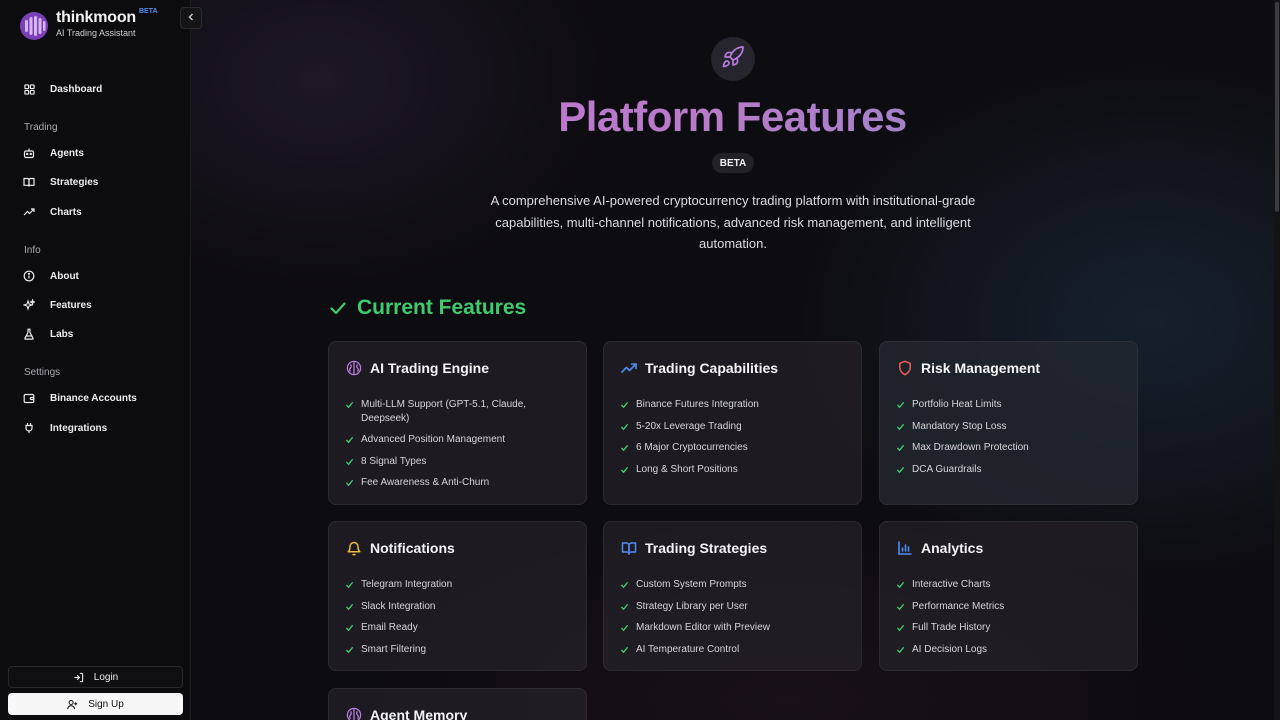 The width and height of the screenshot is (1280, 720). I want to click on feature-item-label: Portfolio Heat Limits, so click(957, 404).